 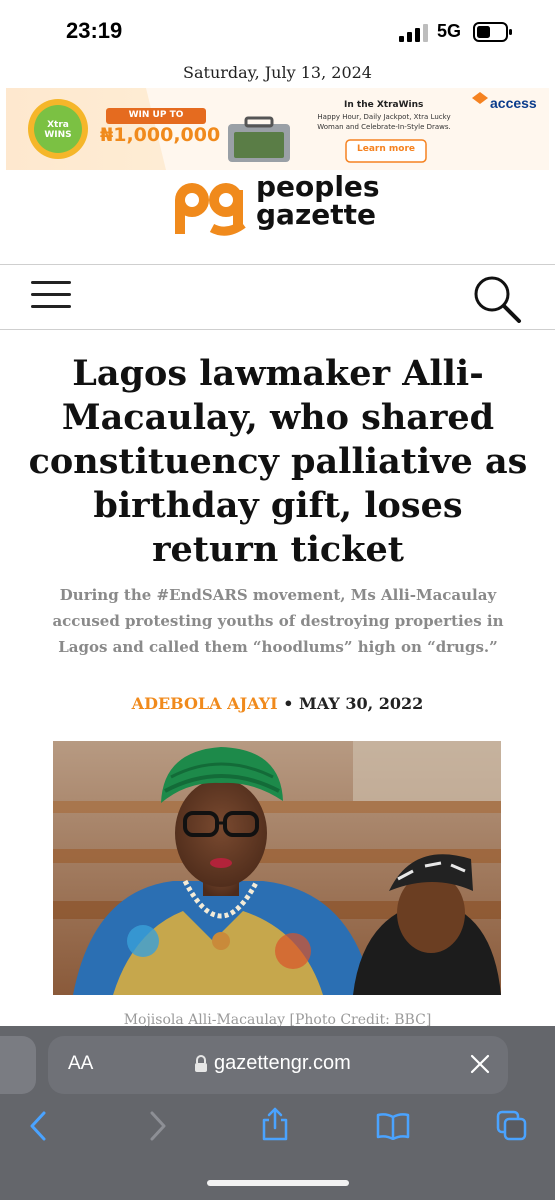 I want to click on search-icon, so click(x=497, y=299).